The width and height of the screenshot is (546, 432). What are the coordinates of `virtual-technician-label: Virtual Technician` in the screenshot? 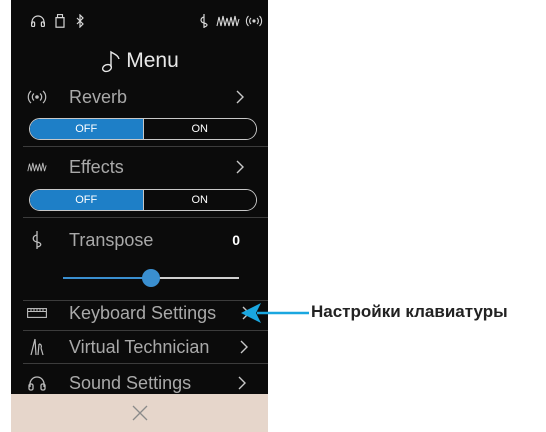 It's located at (139, 346).